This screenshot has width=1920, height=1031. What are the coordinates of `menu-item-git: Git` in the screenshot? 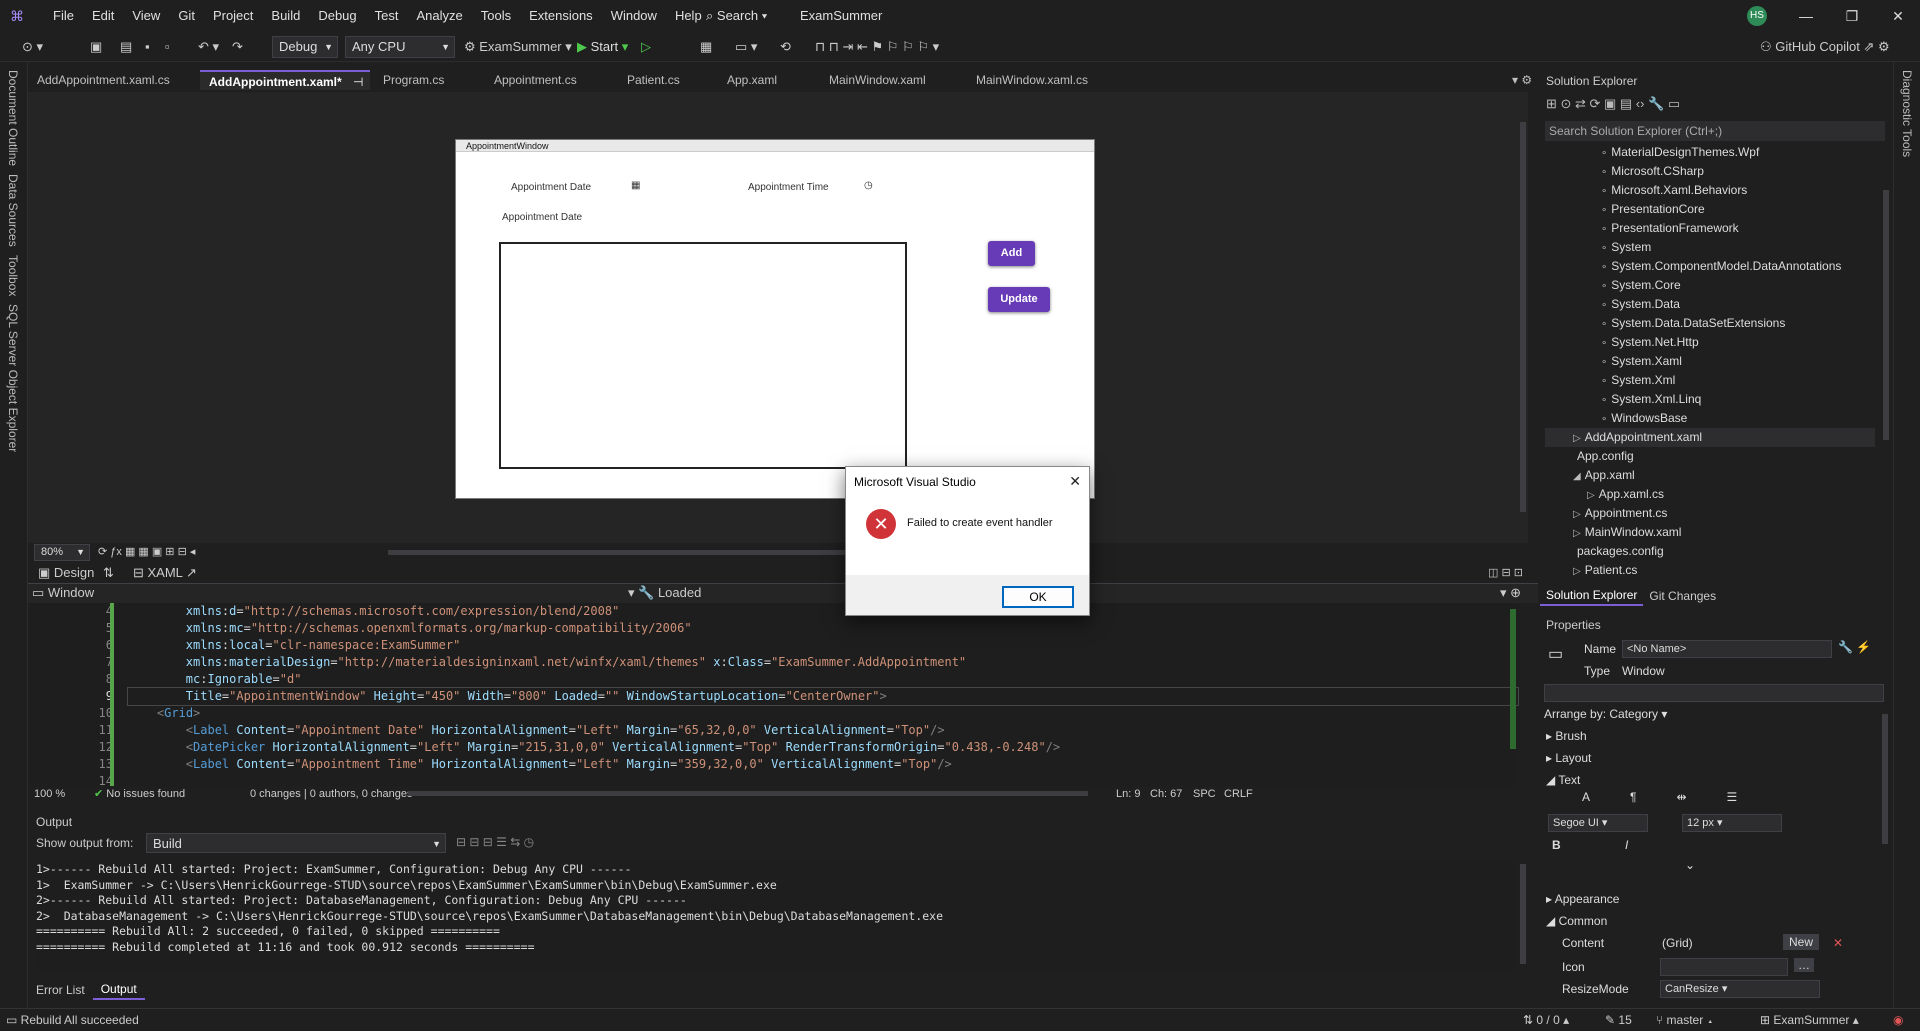 It's located at (186, 16).